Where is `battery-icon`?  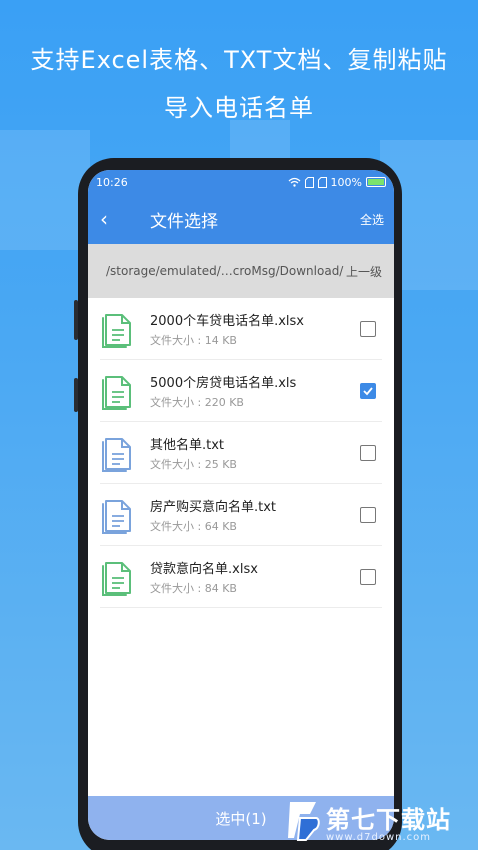 battery-icon is located at coordinates (376, 182).